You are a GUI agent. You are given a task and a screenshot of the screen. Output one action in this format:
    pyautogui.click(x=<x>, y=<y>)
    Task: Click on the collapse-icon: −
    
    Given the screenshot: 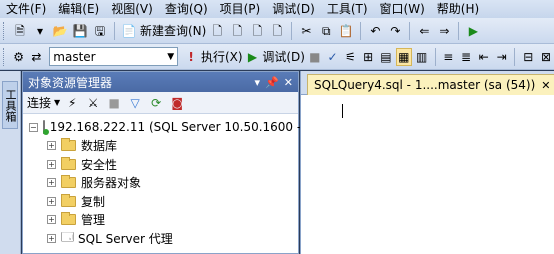 What is the action you would take?
    pyautogui.click(x=33, y=127)
    